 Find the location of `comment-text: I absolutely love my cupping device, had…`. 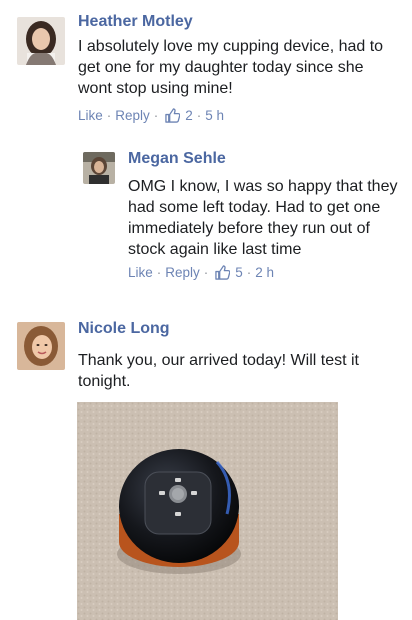

comment-text: I absolutely love my cupping device, had… is located at coordinates (231, 67).